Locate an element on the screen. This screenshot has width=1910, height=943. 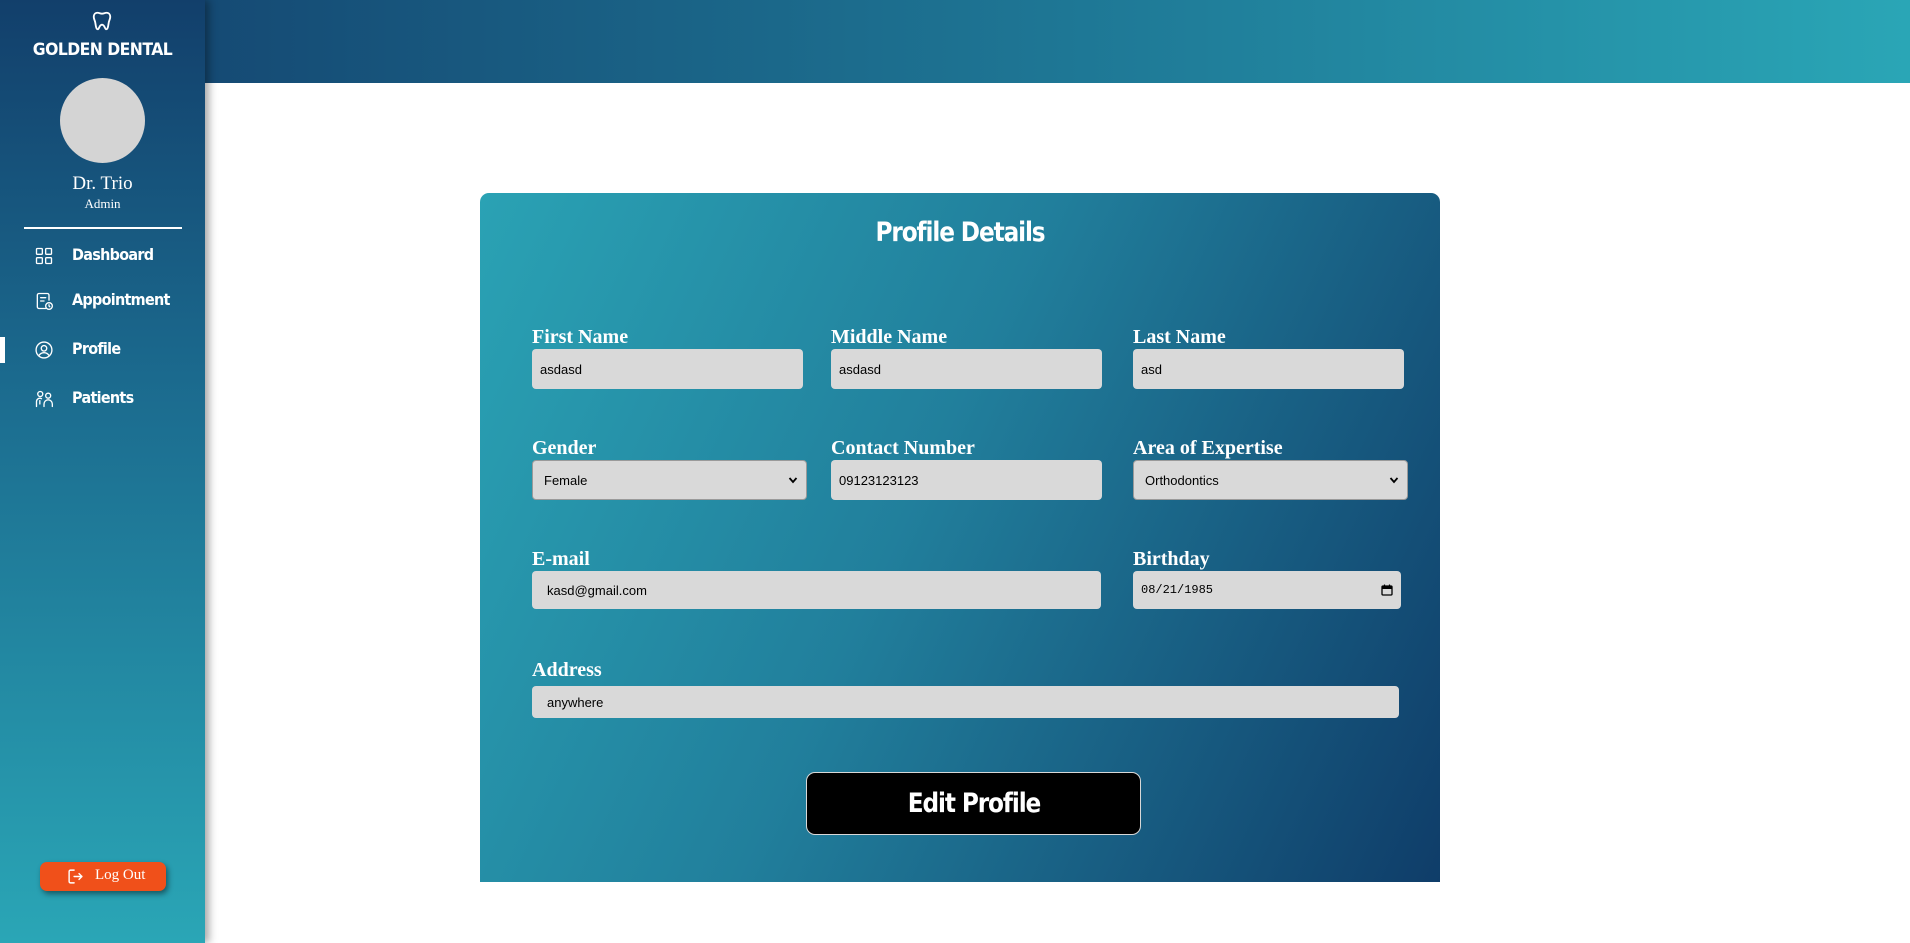
user-role: Admin is located at coordinates (102, 203).